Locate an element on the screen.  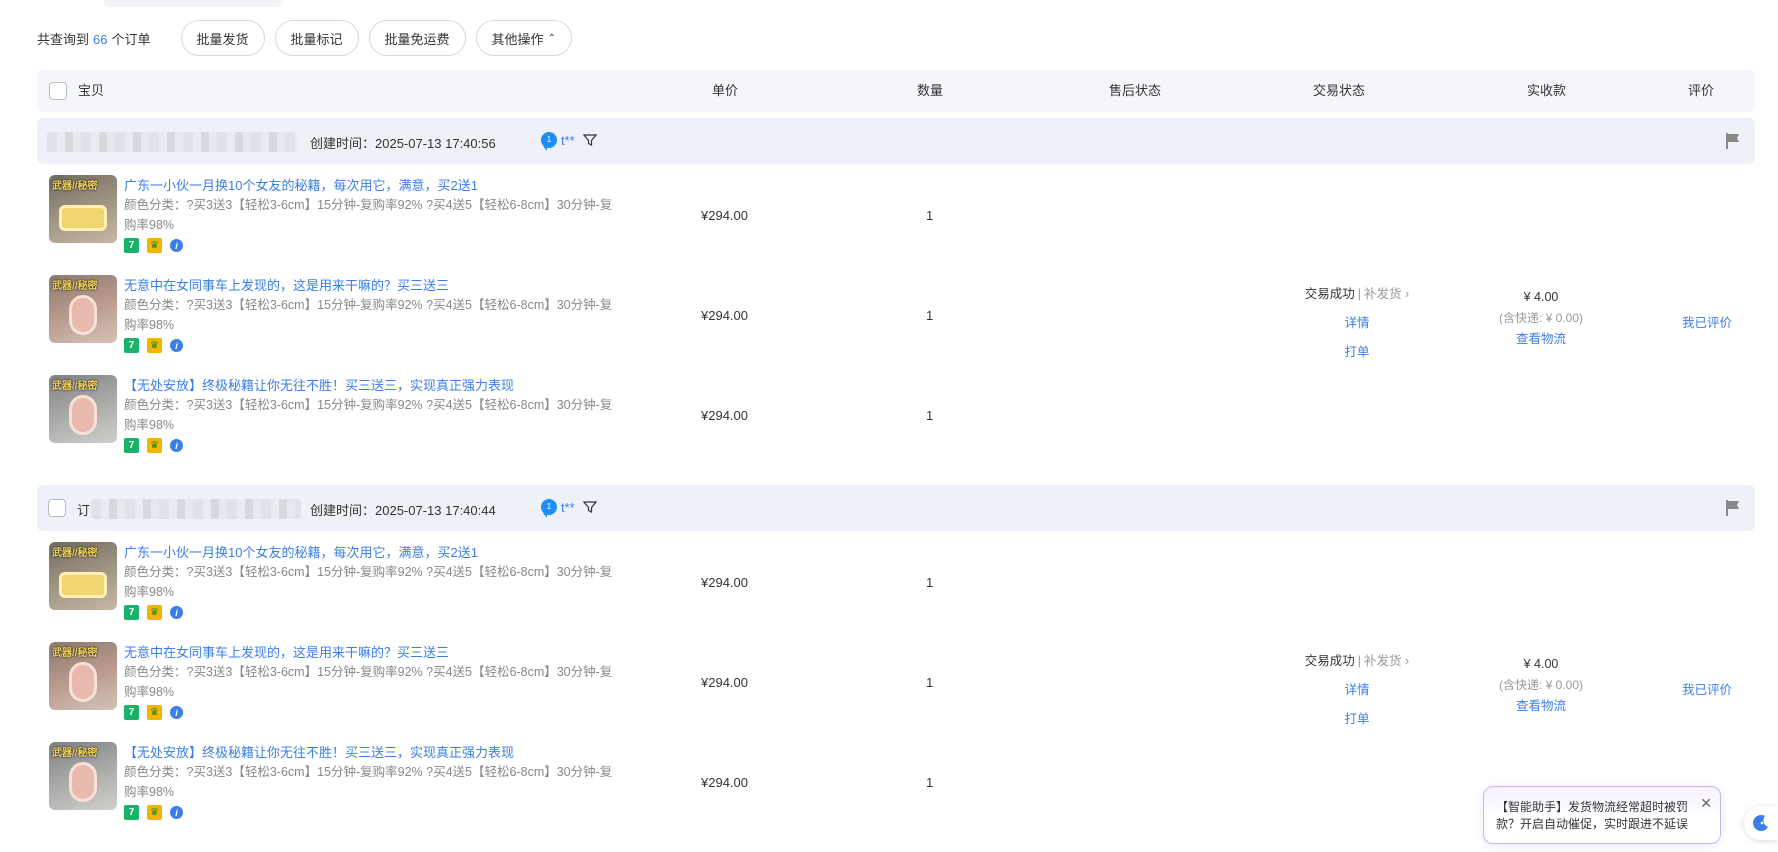
header-after-sale: 售后状态 is located at coordinates (1135, 90).